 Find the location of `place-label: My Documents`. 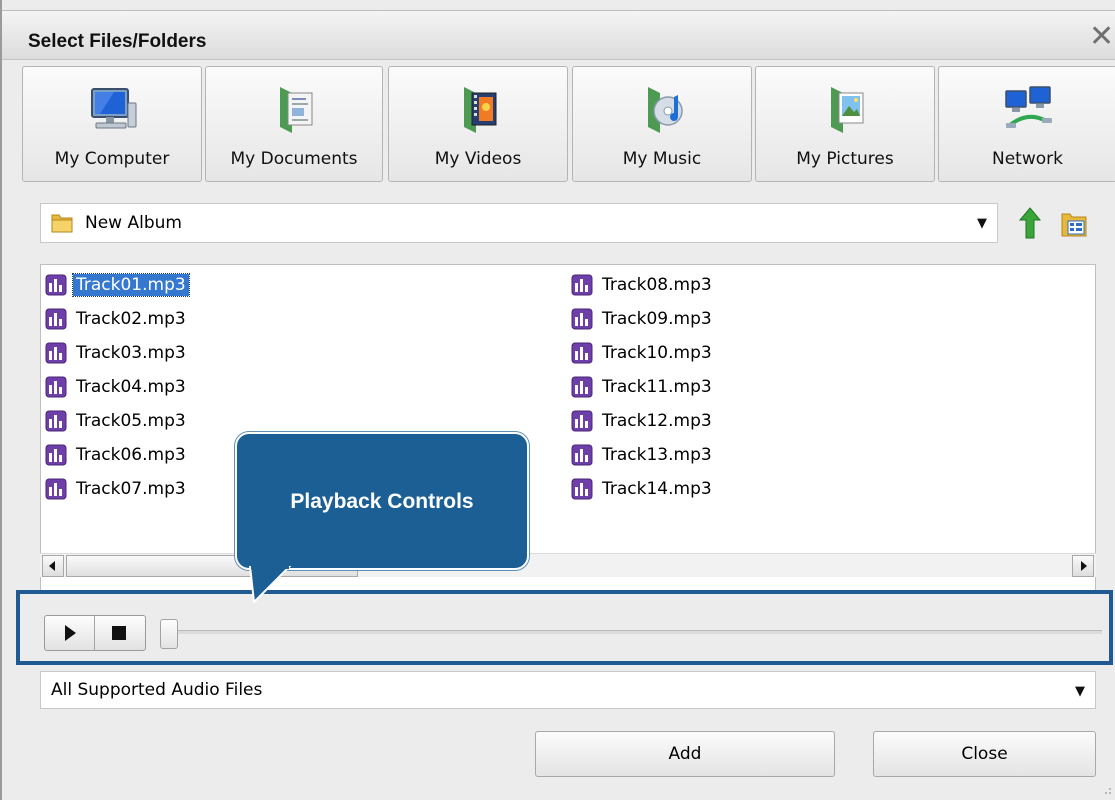

place-label: My Documents is located at coordinates (294, 159).